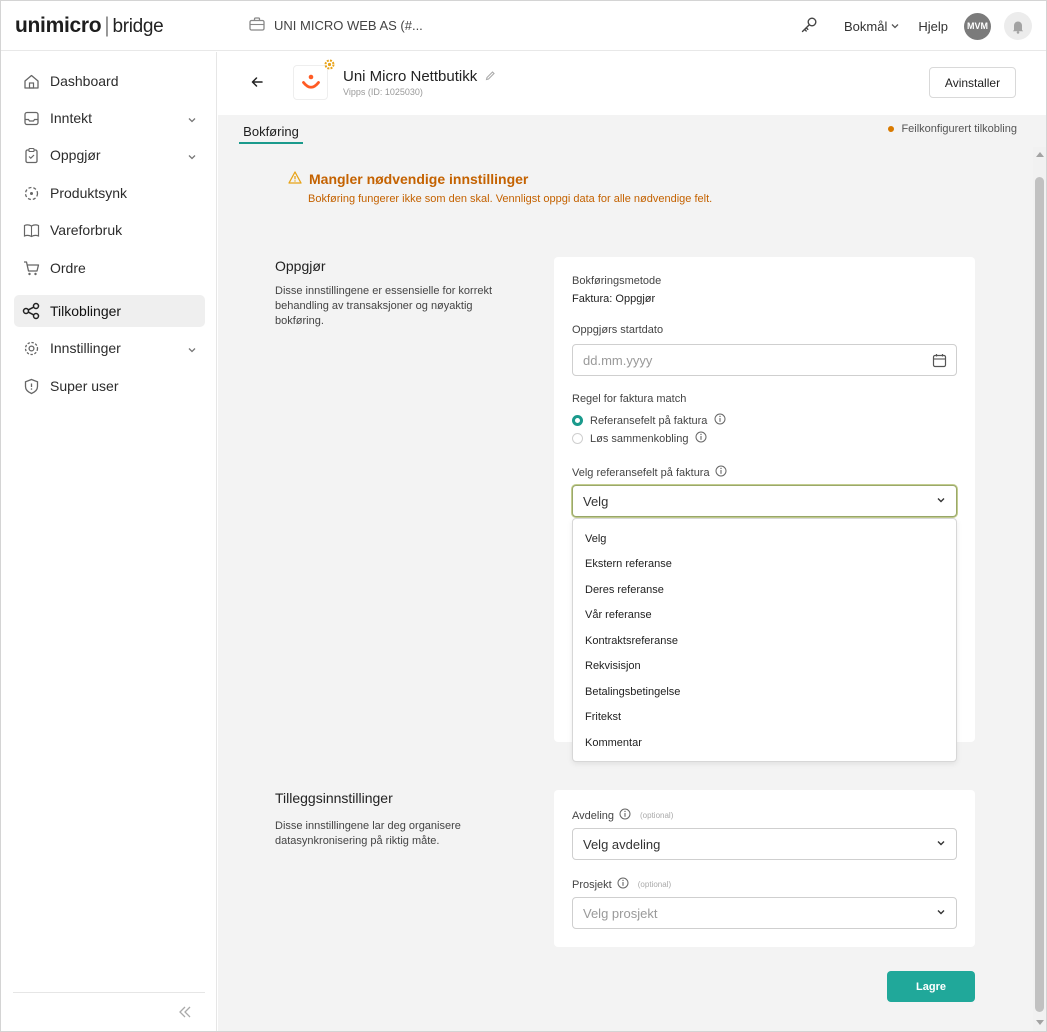 This screenshot has width=1047, height=1032. Describe the element at coordinates (329, 65) in the screenshot. I see `settings-badge-icon` at that location.